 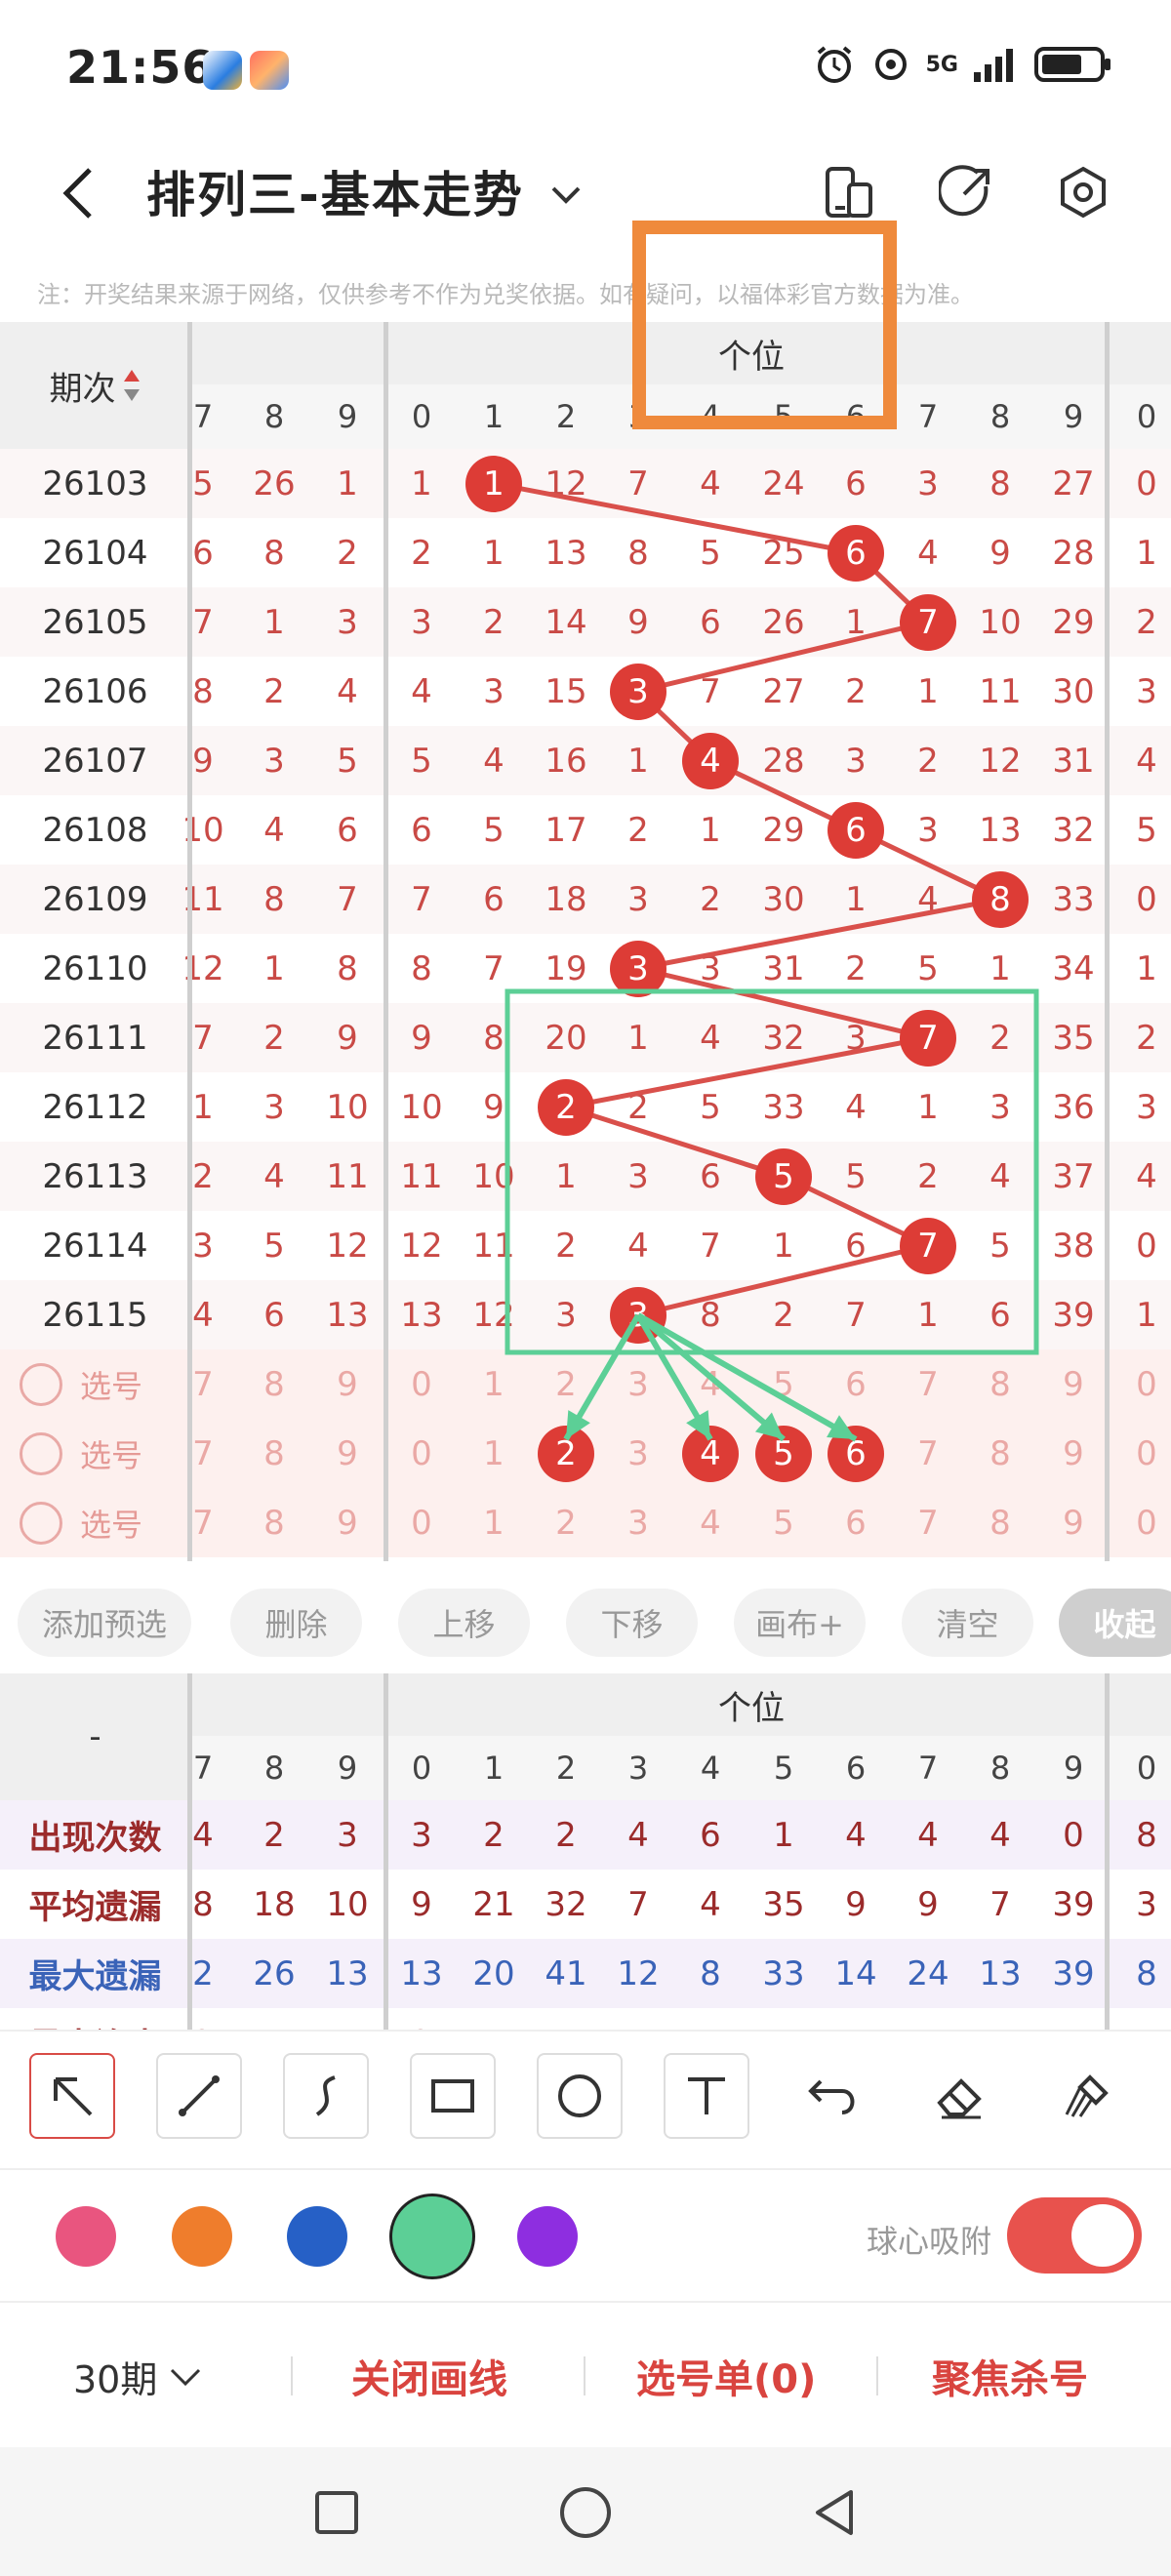 I want to click on rectangle-tool, so click(x=453, y=2096).